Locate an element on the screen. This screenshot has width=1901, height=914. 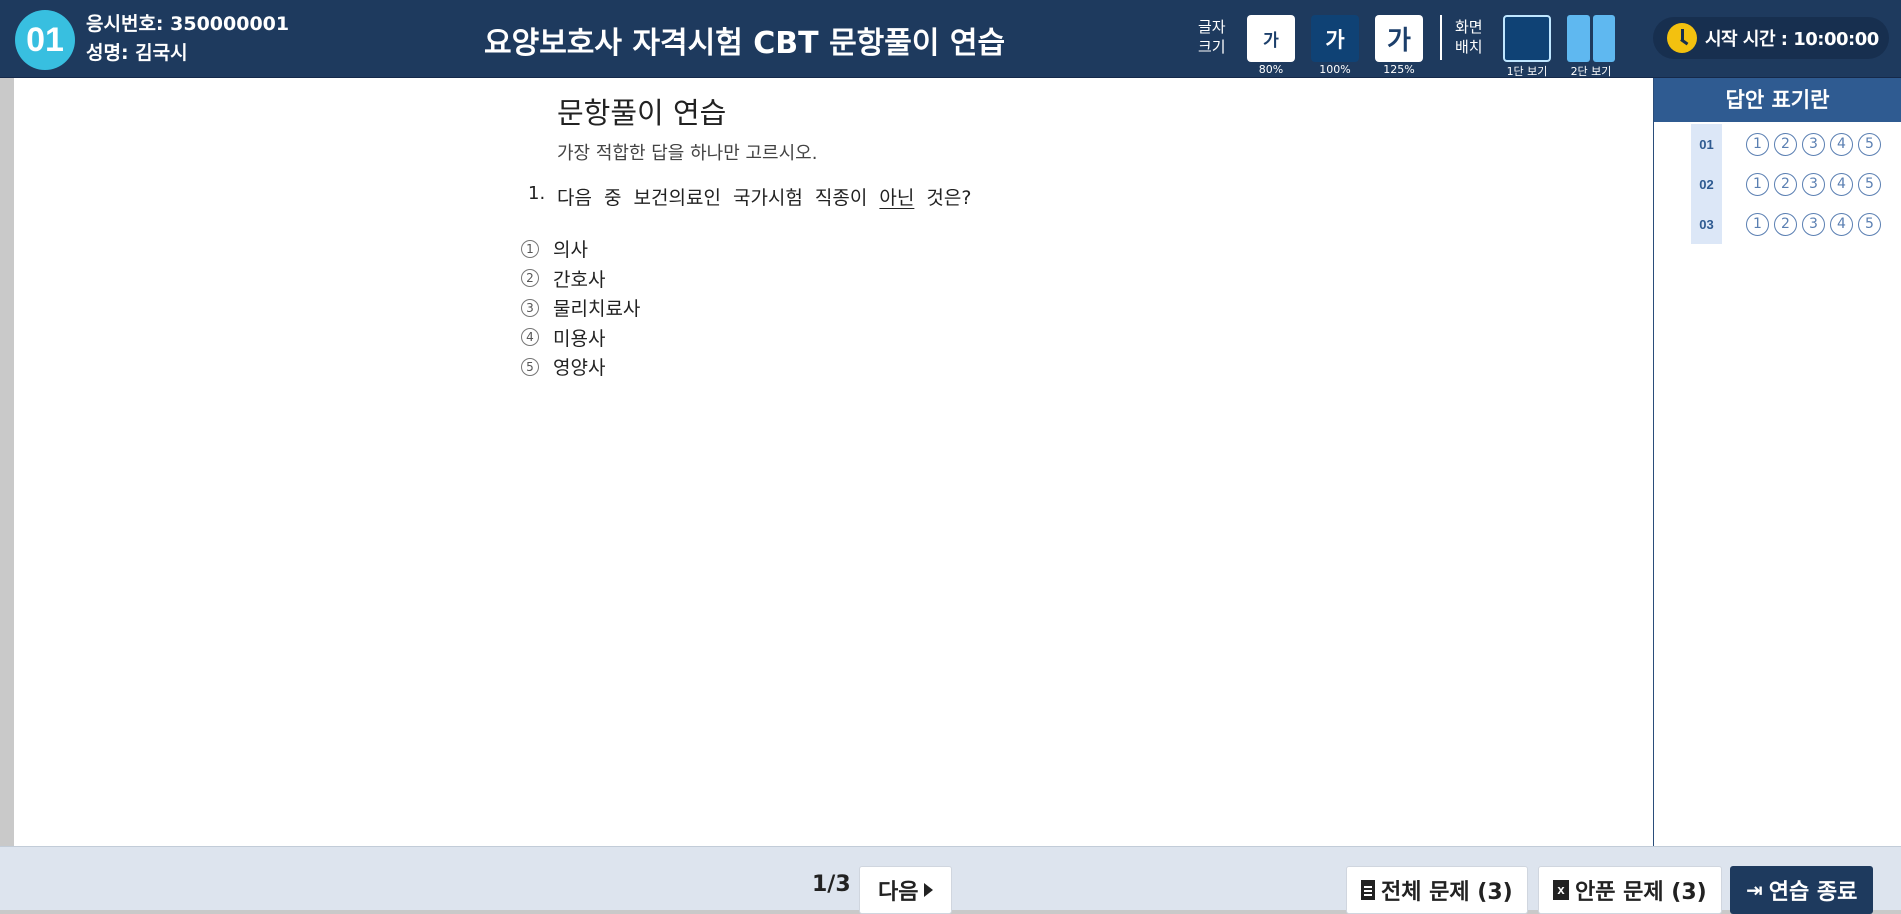
next-button-label: 다음 is located at coordinates (898, 892).